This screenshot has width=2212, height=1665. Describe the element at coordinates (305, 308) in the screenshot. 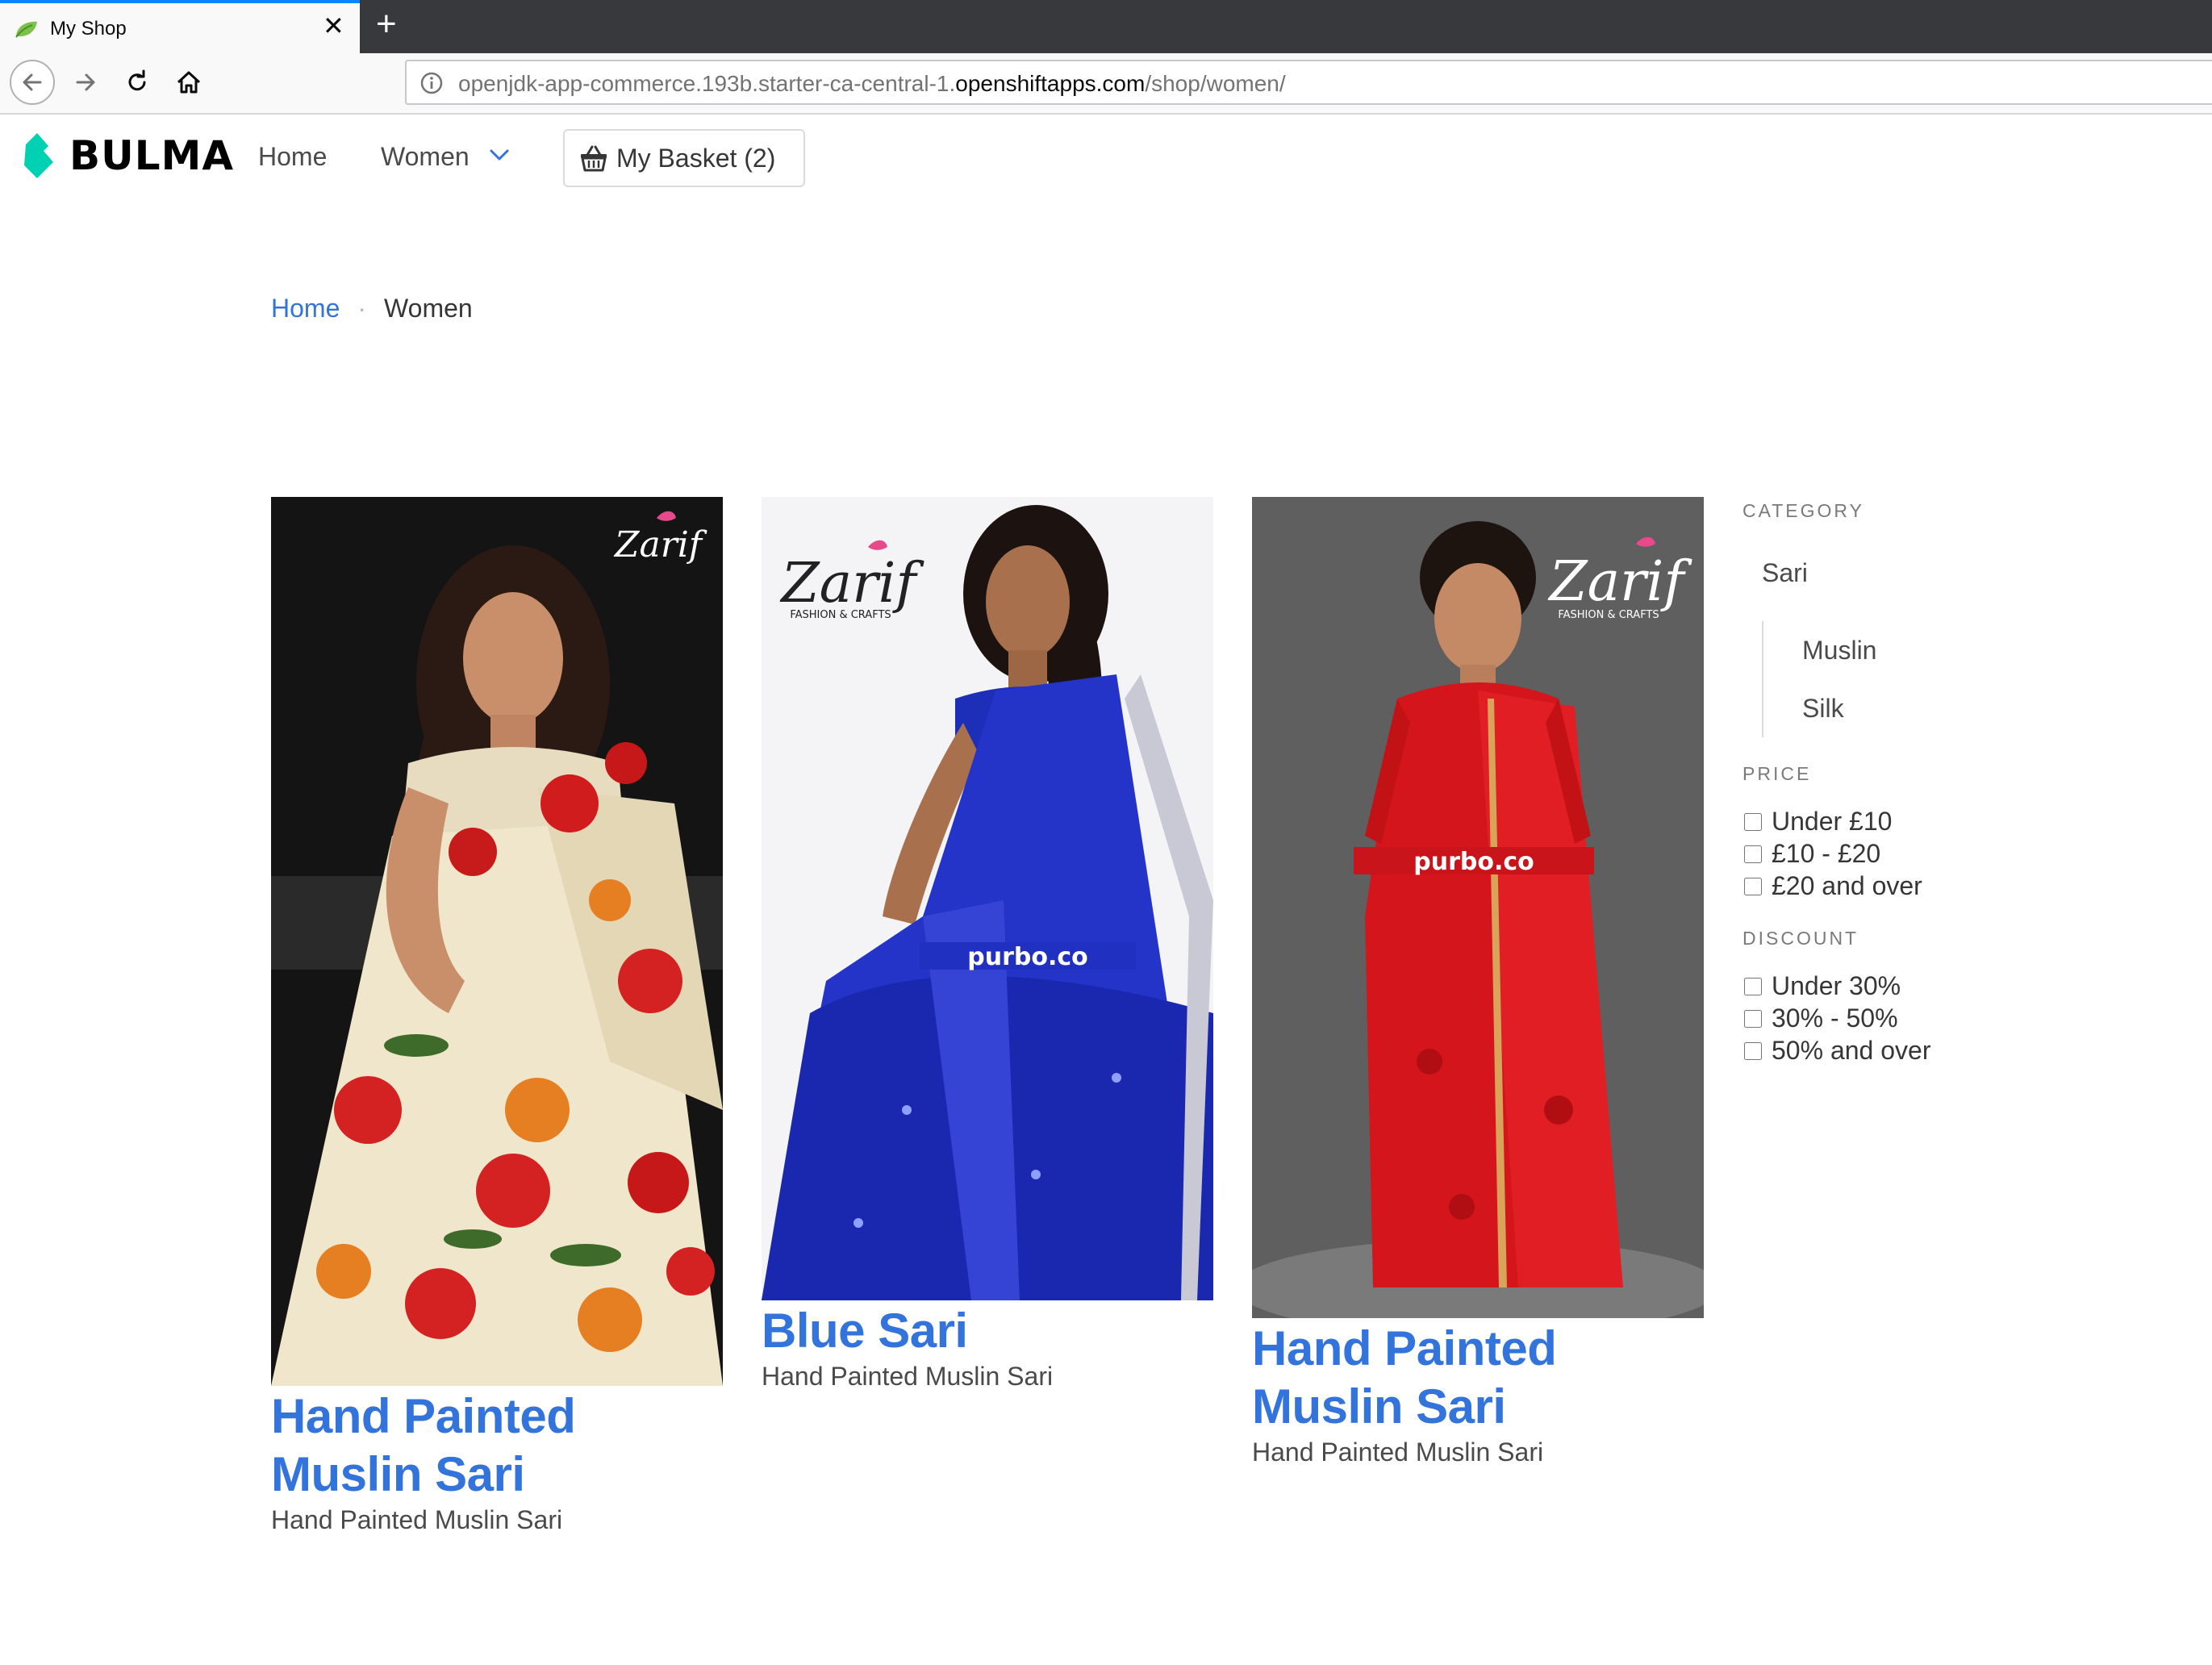

I see `breadcrumb-home-link: Home` at that location.